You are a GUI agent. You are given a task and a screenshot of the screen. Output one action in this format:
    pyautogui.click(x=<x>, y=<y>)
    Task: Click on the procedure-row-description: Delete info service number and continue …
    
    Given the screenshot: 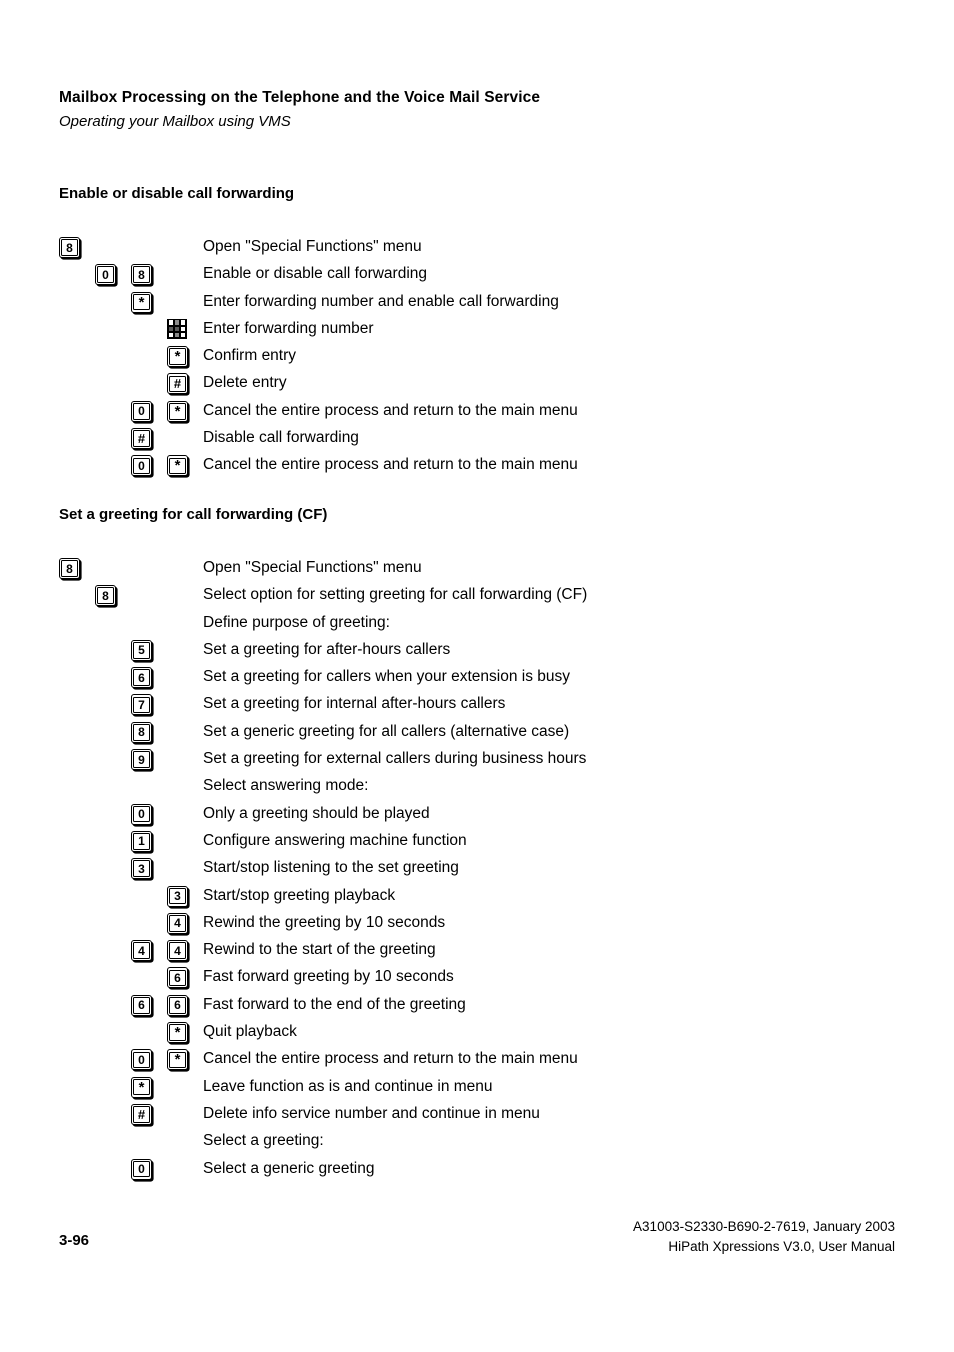 What is the action you would take?
    pyautogui.click(x=371, y=1113)
    